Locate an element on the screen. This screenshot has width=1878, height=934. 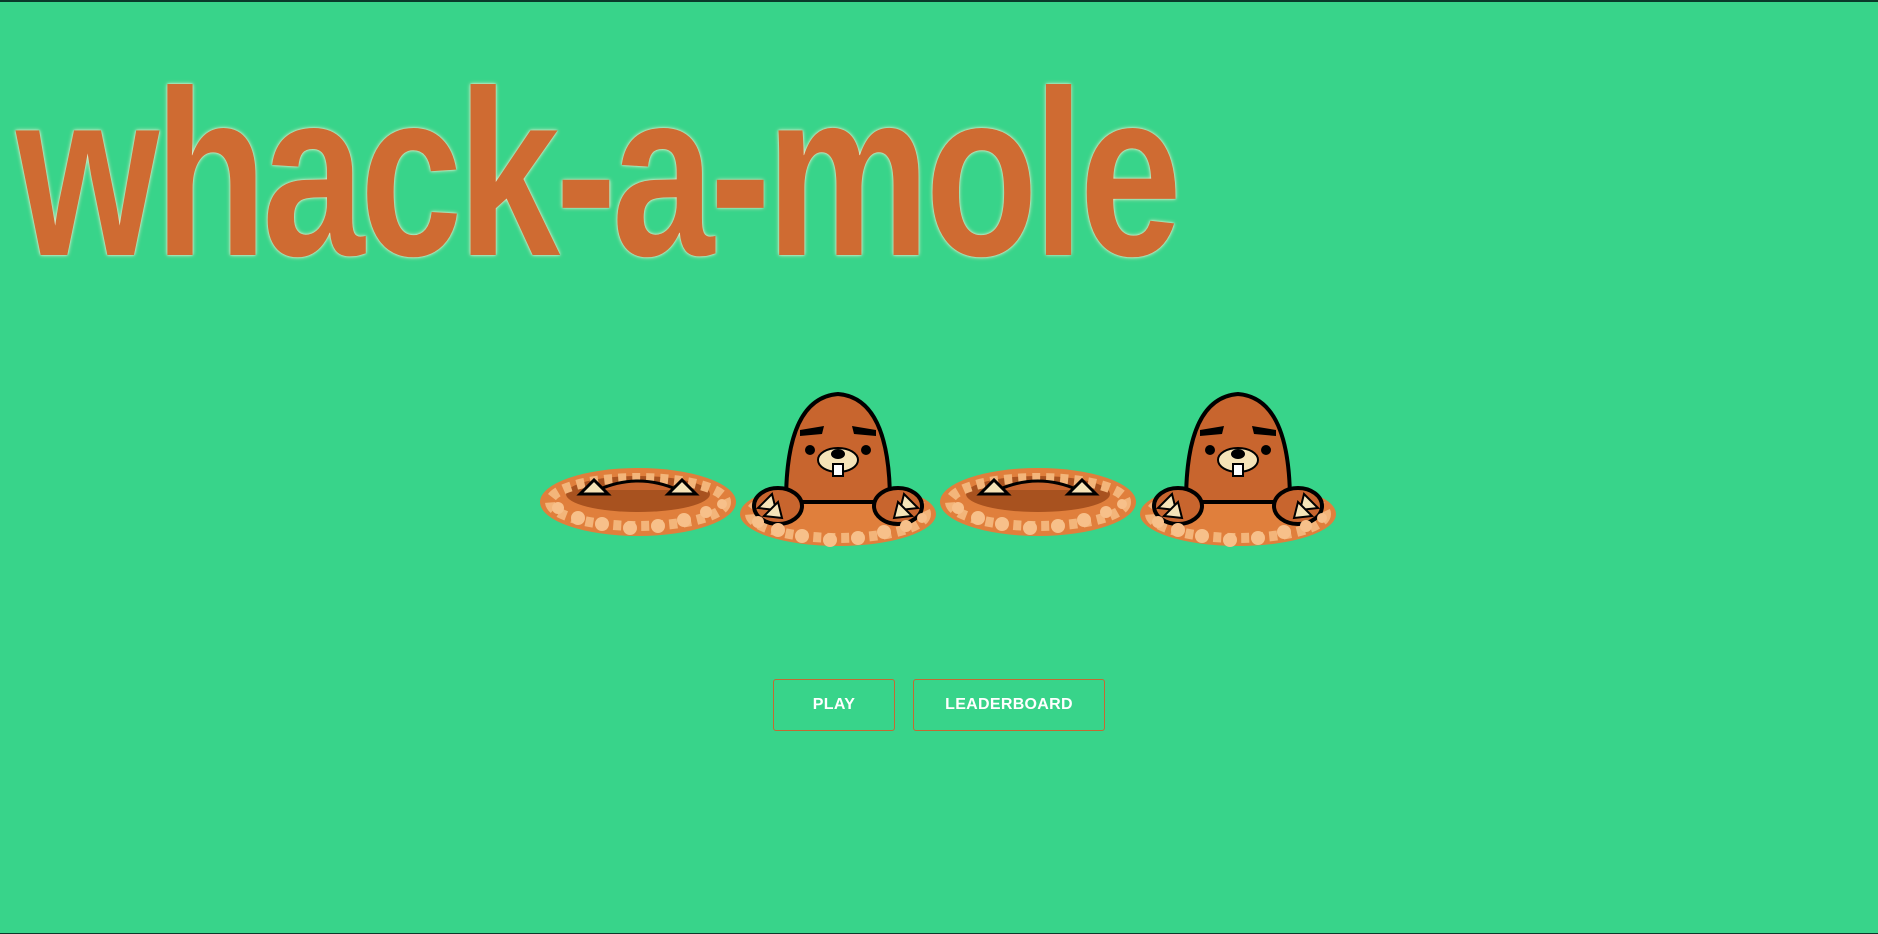
leaderboard-button: LEADERBOARD is located at coordinates (1009, 705).